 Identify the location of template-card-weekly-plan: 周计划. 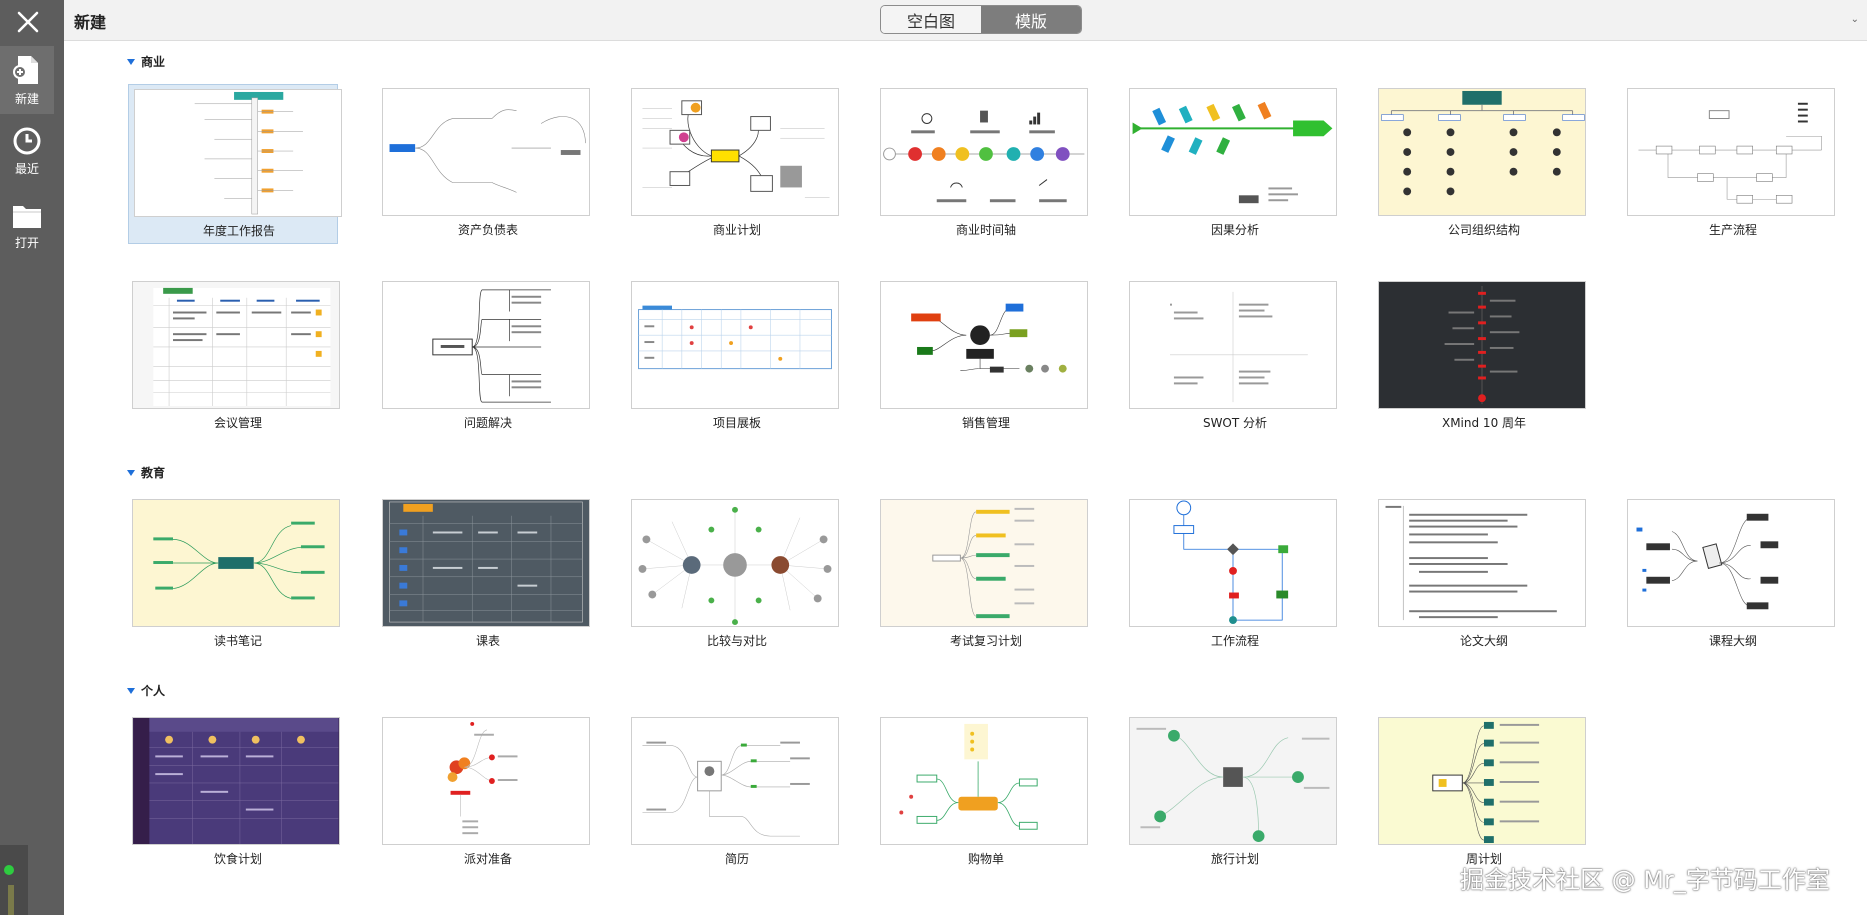
(1480, 793).